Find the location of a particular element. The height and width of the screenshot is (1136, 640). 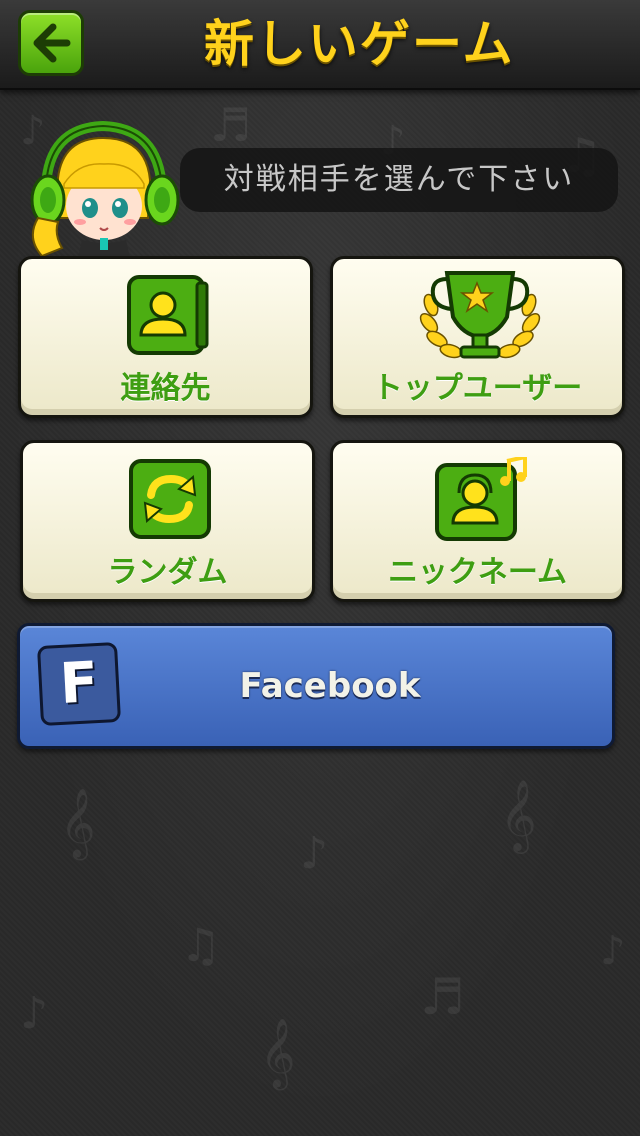

nickname-label: ニックネーム is located at coordinates (477, 572).